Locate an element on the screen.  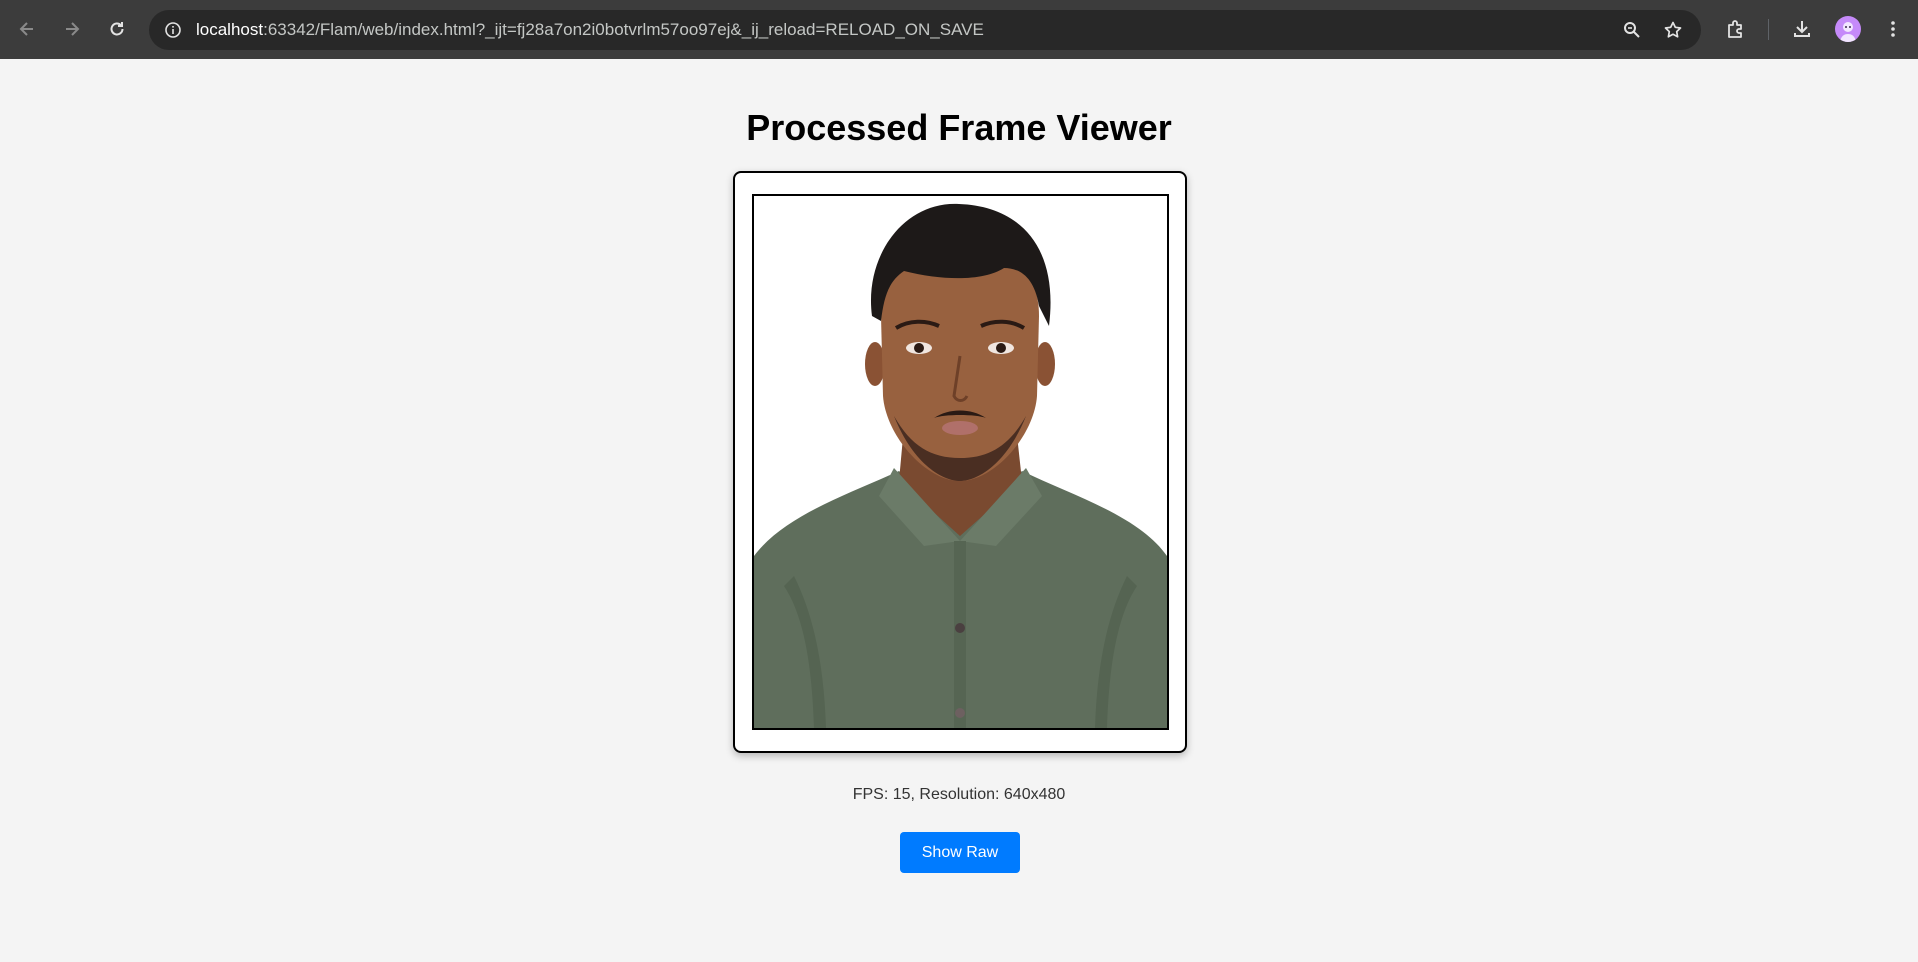
downloads-button is located at coordinates (1802, 29).